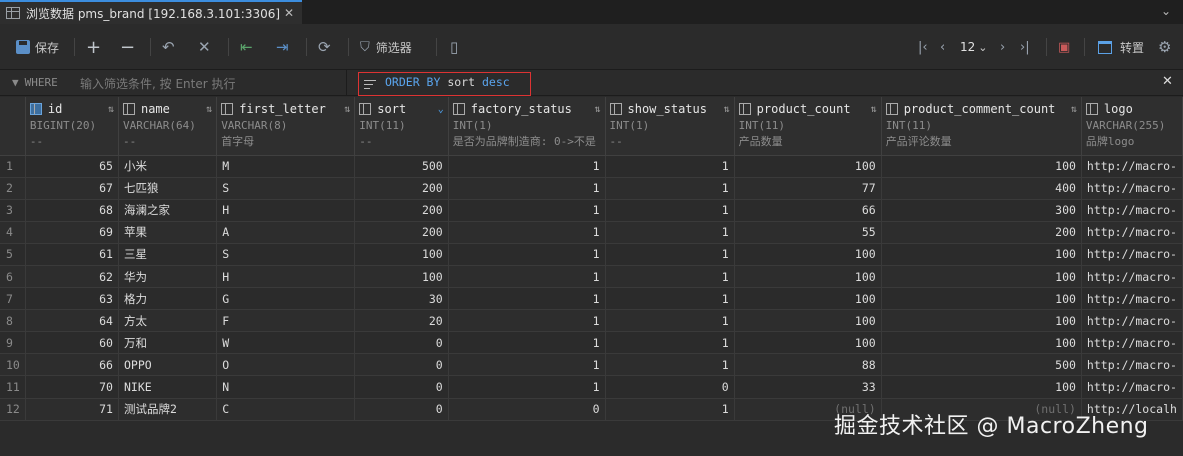 This screenshot has width=1183, height=456. Describe the element at coordinates (168, 254) in the screenshot. I see `cell-name: 三星` at that location.